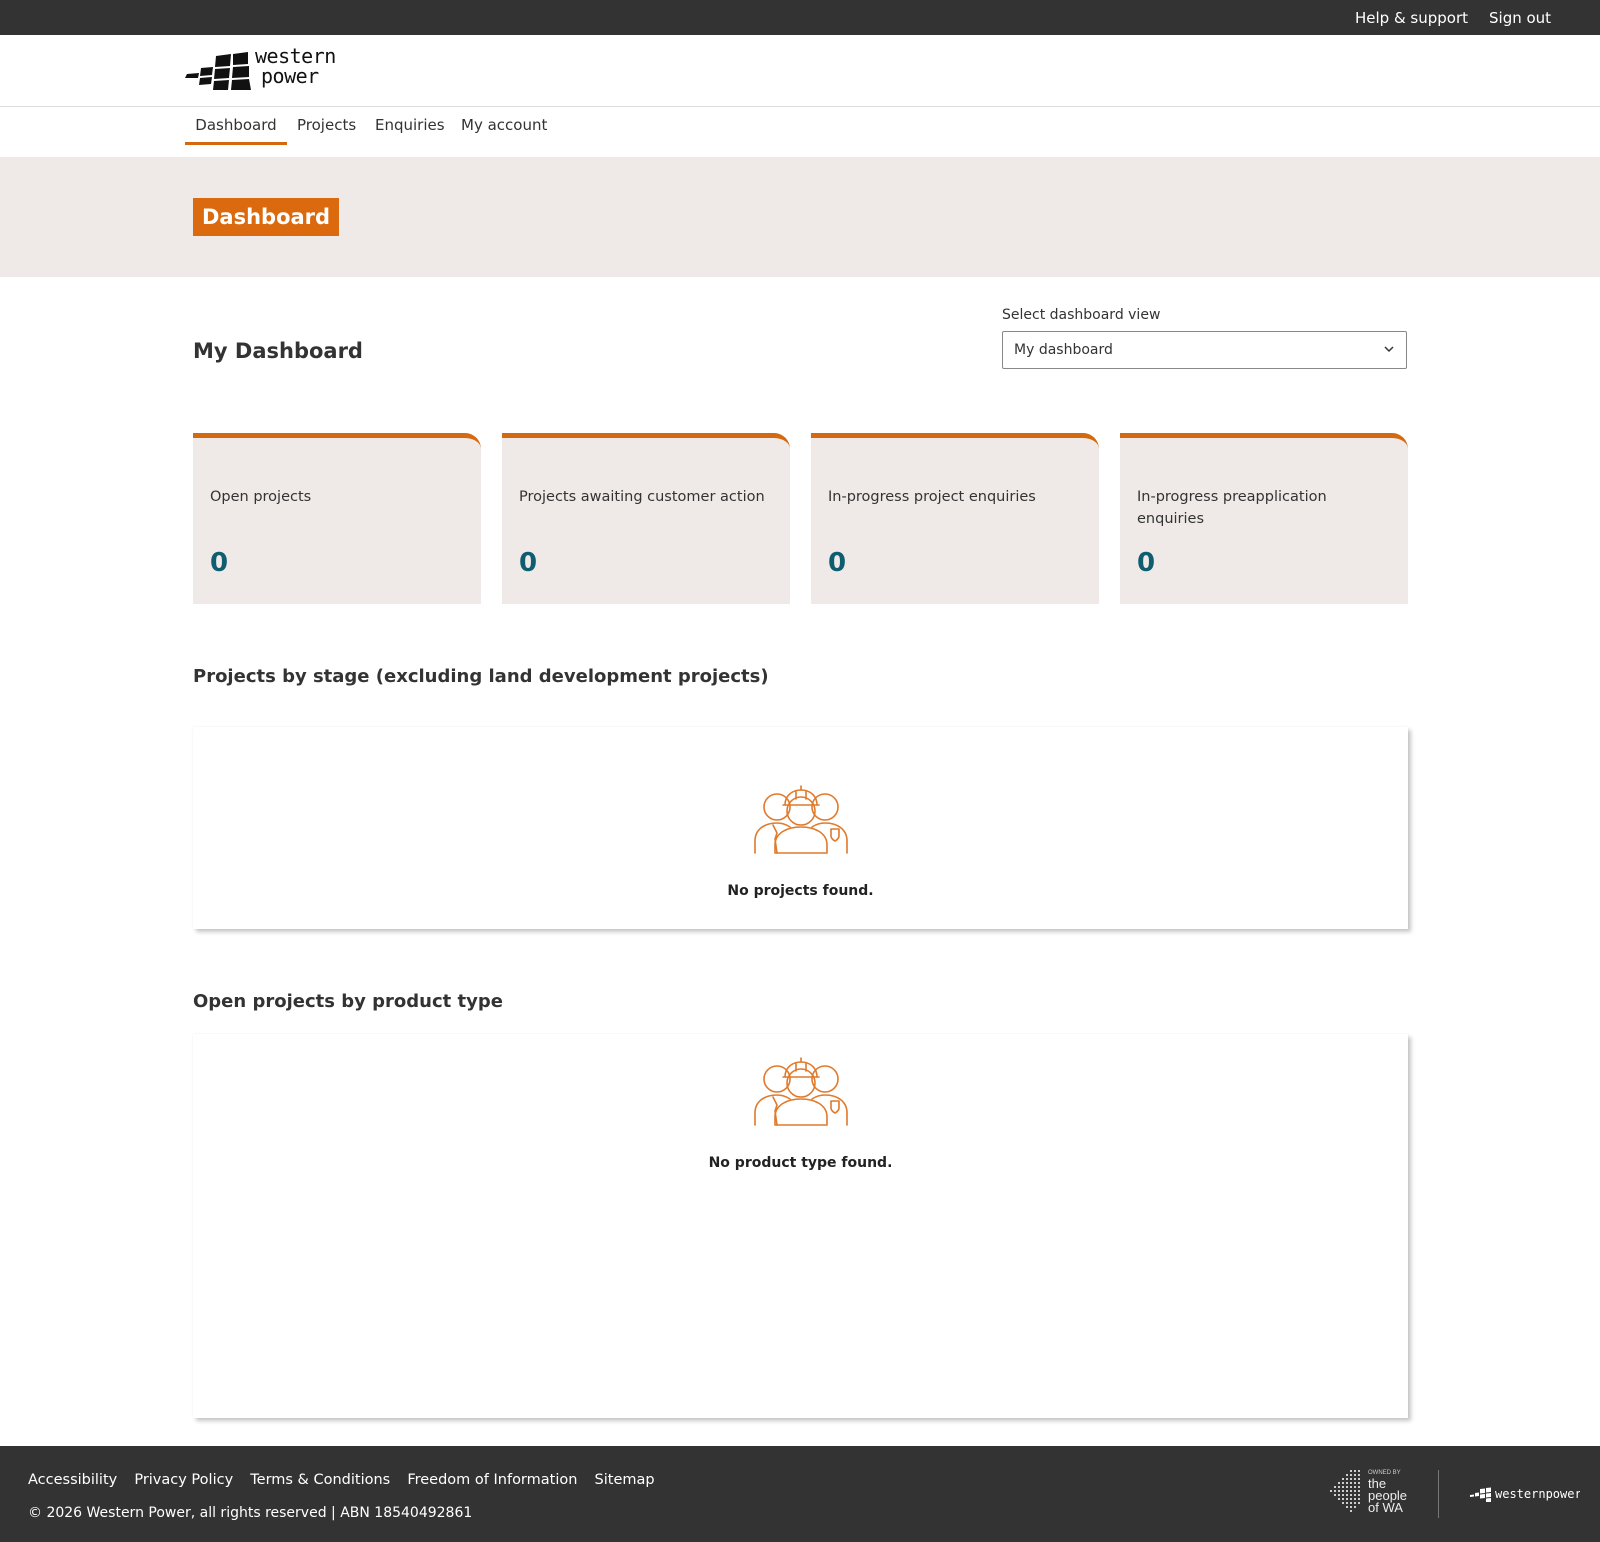  Describe the element at coordinates (1438, 1494) in the screenshot. I see `footer-divider` at that location.